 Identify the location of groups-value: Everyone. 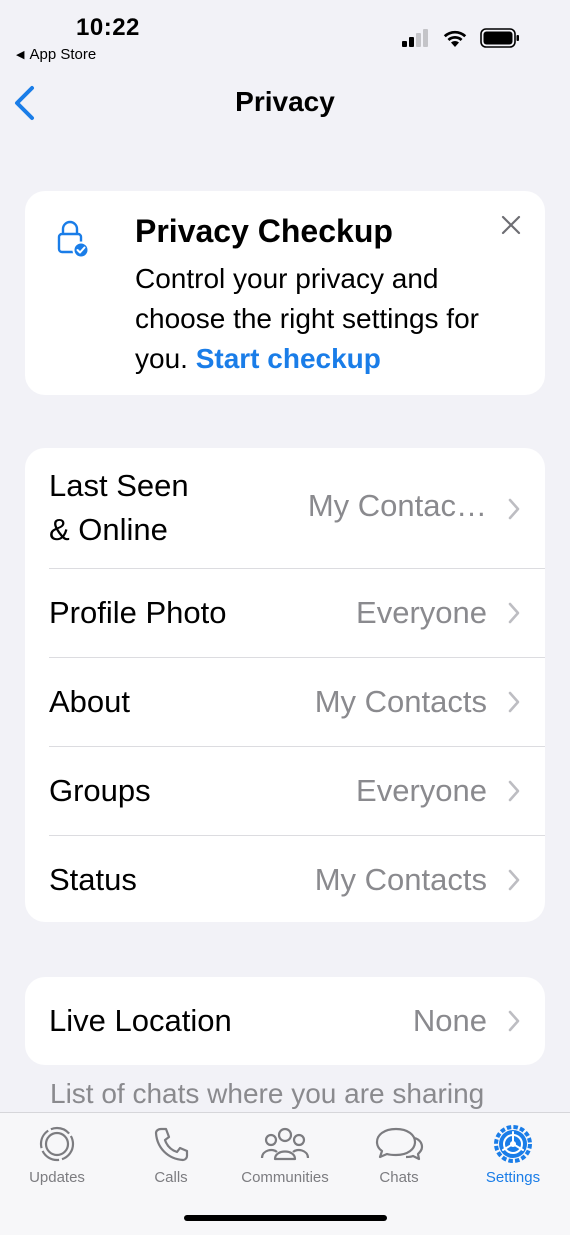
(421, 790).